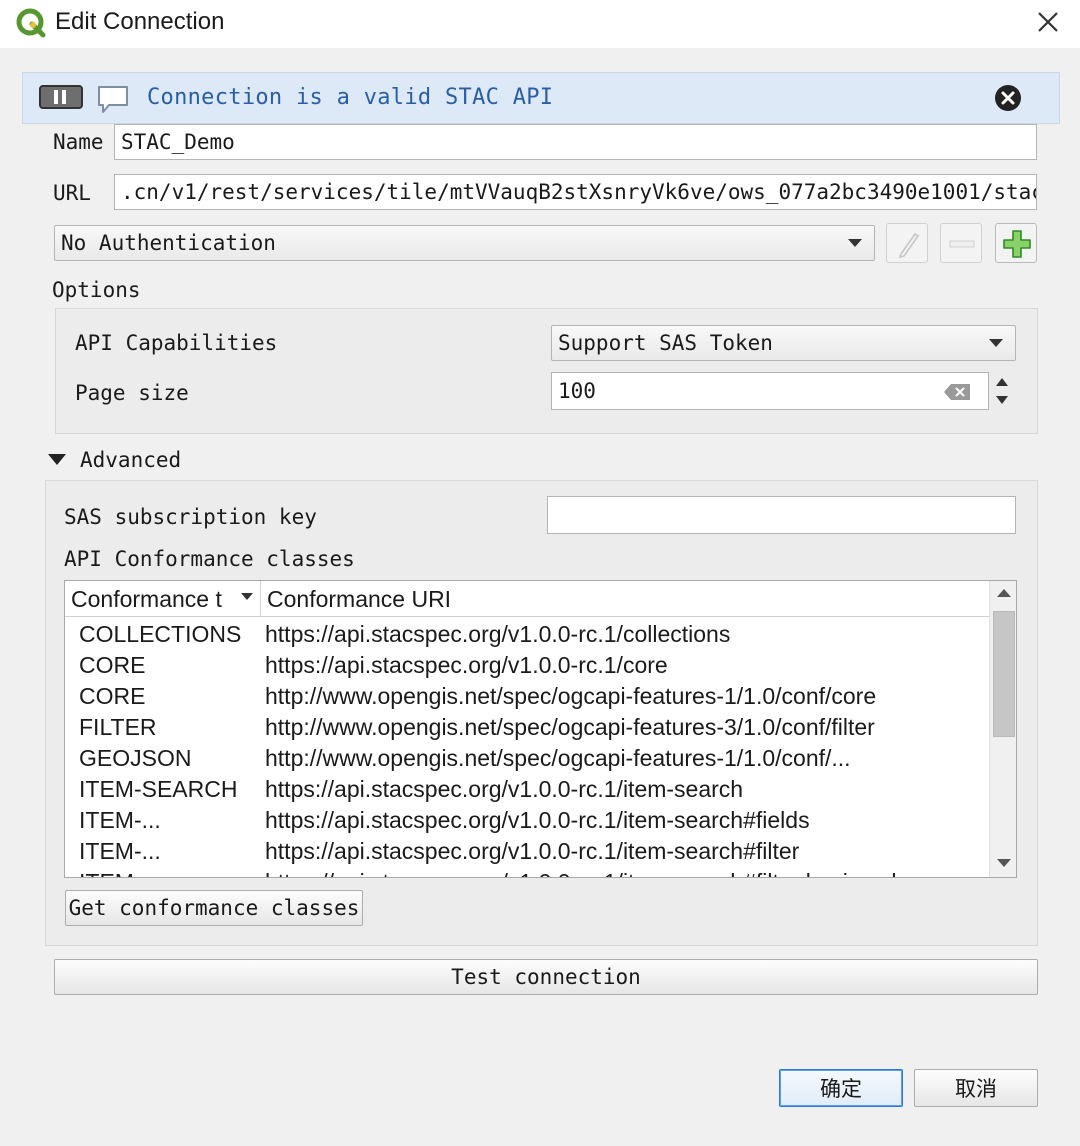  Describe the element at coordinates (247, 596) in the screenshot. I see `sort-indicator-icon` at that location.